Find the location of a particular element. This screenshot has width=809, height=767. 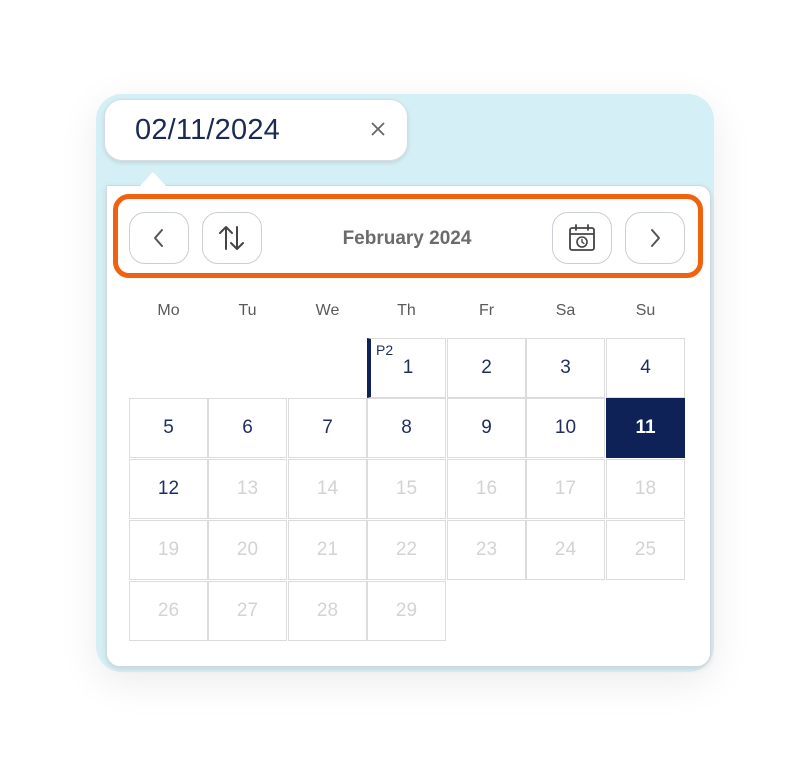

day-number: 22 is located at coordinates (406, 549).